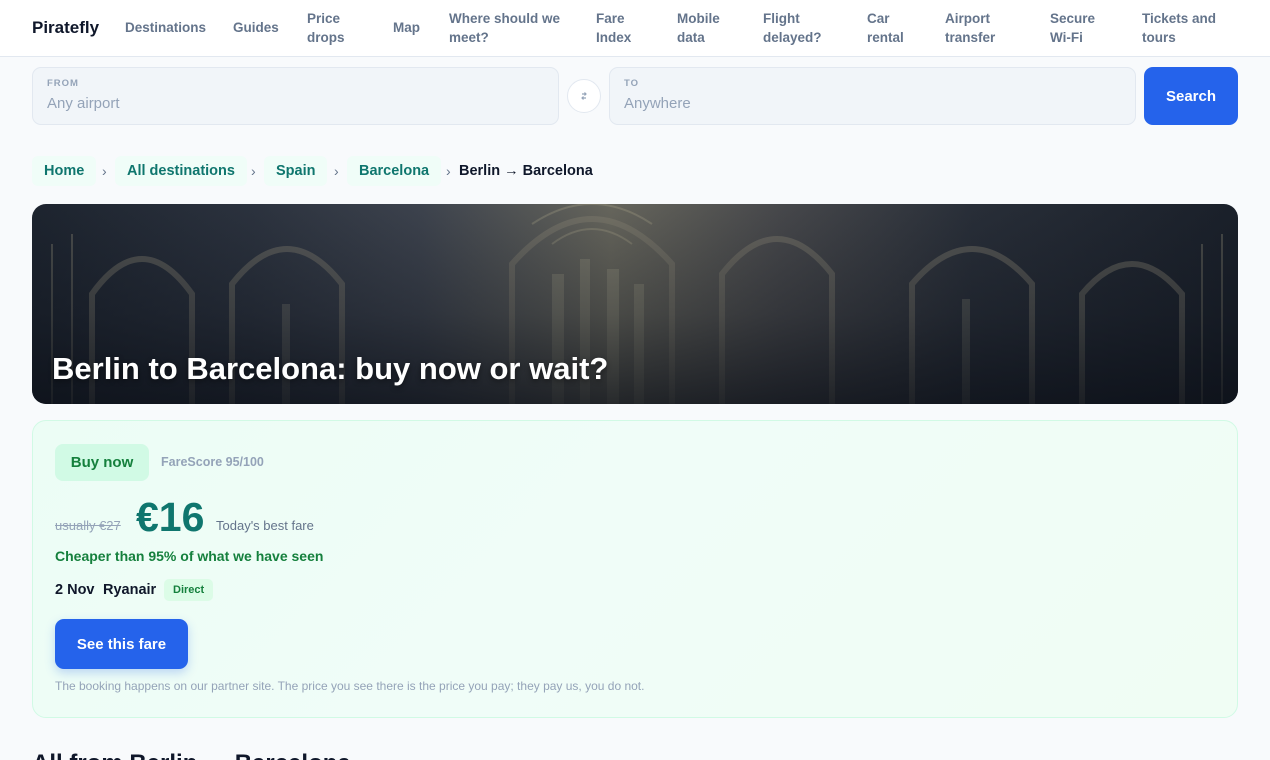 This screenshot has height=760, width=1270. Describe the element at coordinates (63, 83) in the screenshot. I see `from-label: FROM` at that location.